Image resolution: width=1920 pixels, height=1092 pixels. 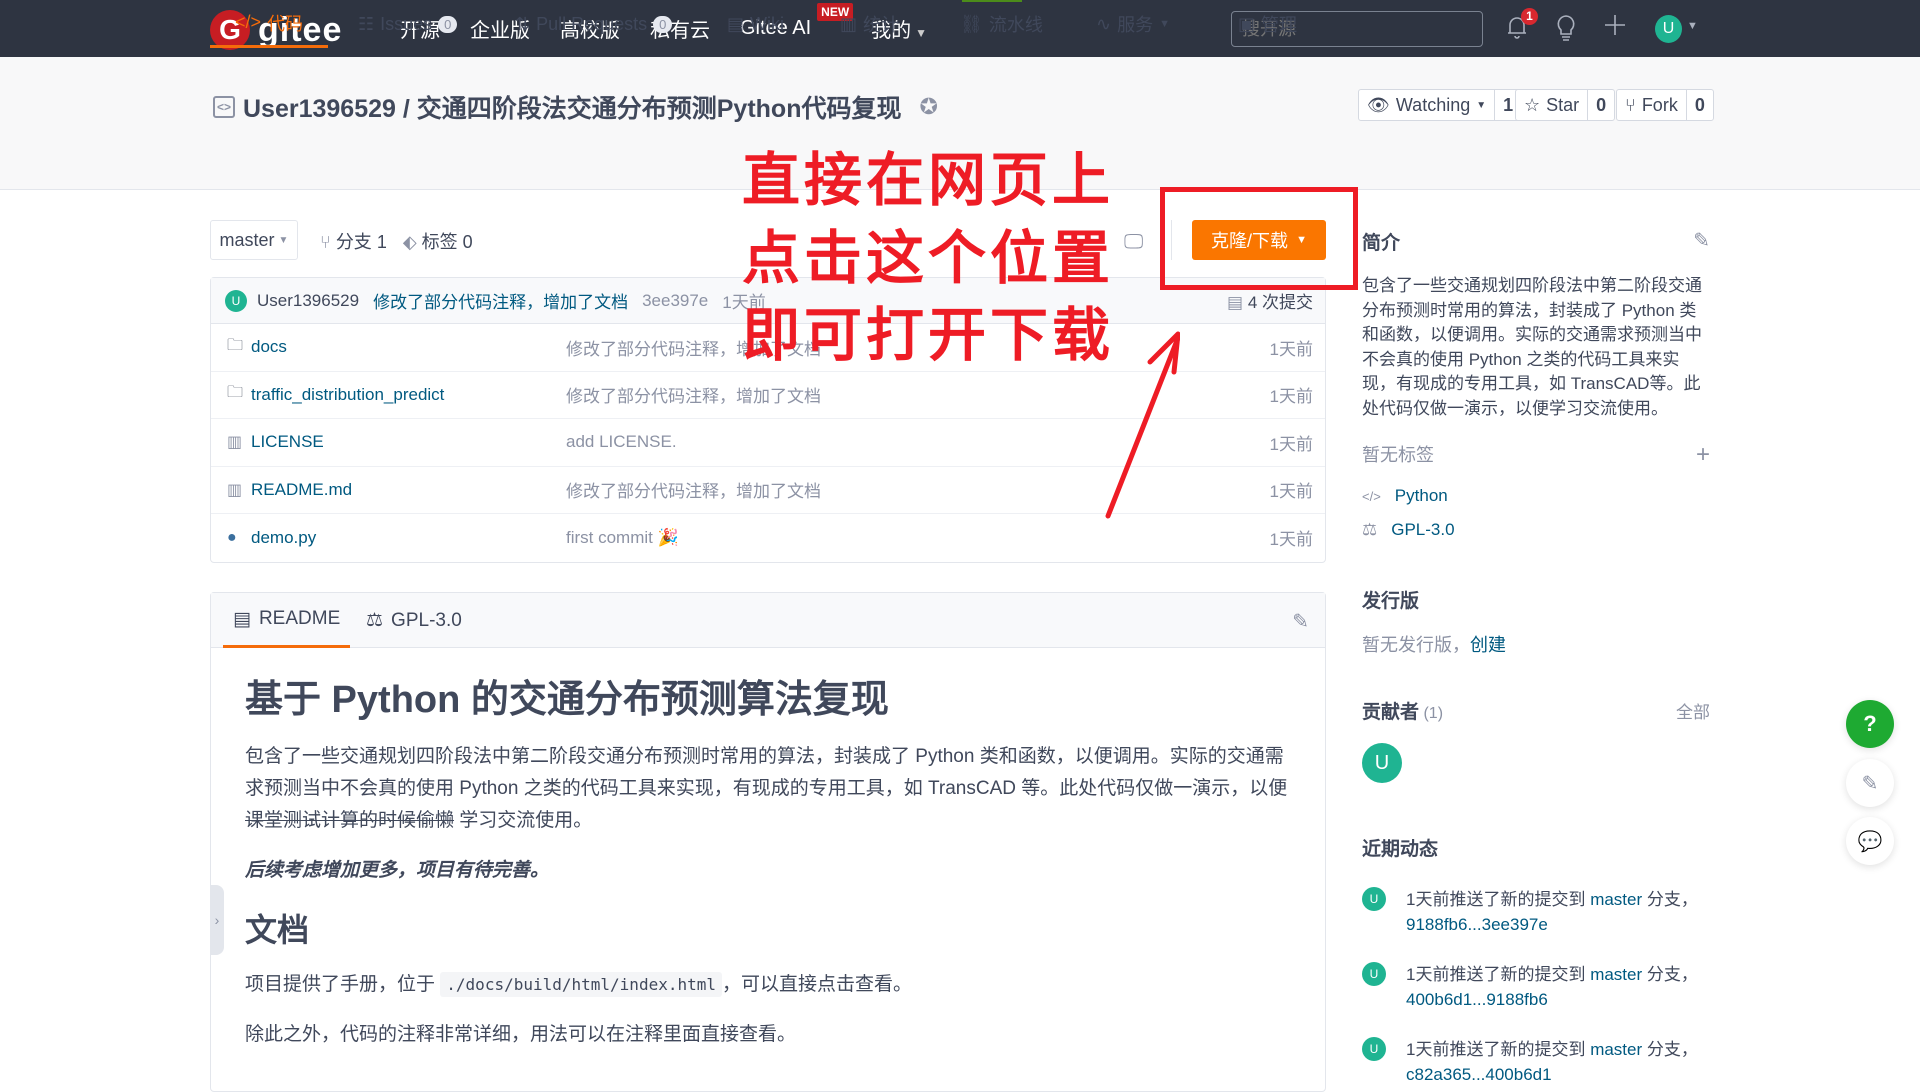 I want to click on activity-commit-range: 9188fb6...3ee397e, so click(x=1477, y=924).